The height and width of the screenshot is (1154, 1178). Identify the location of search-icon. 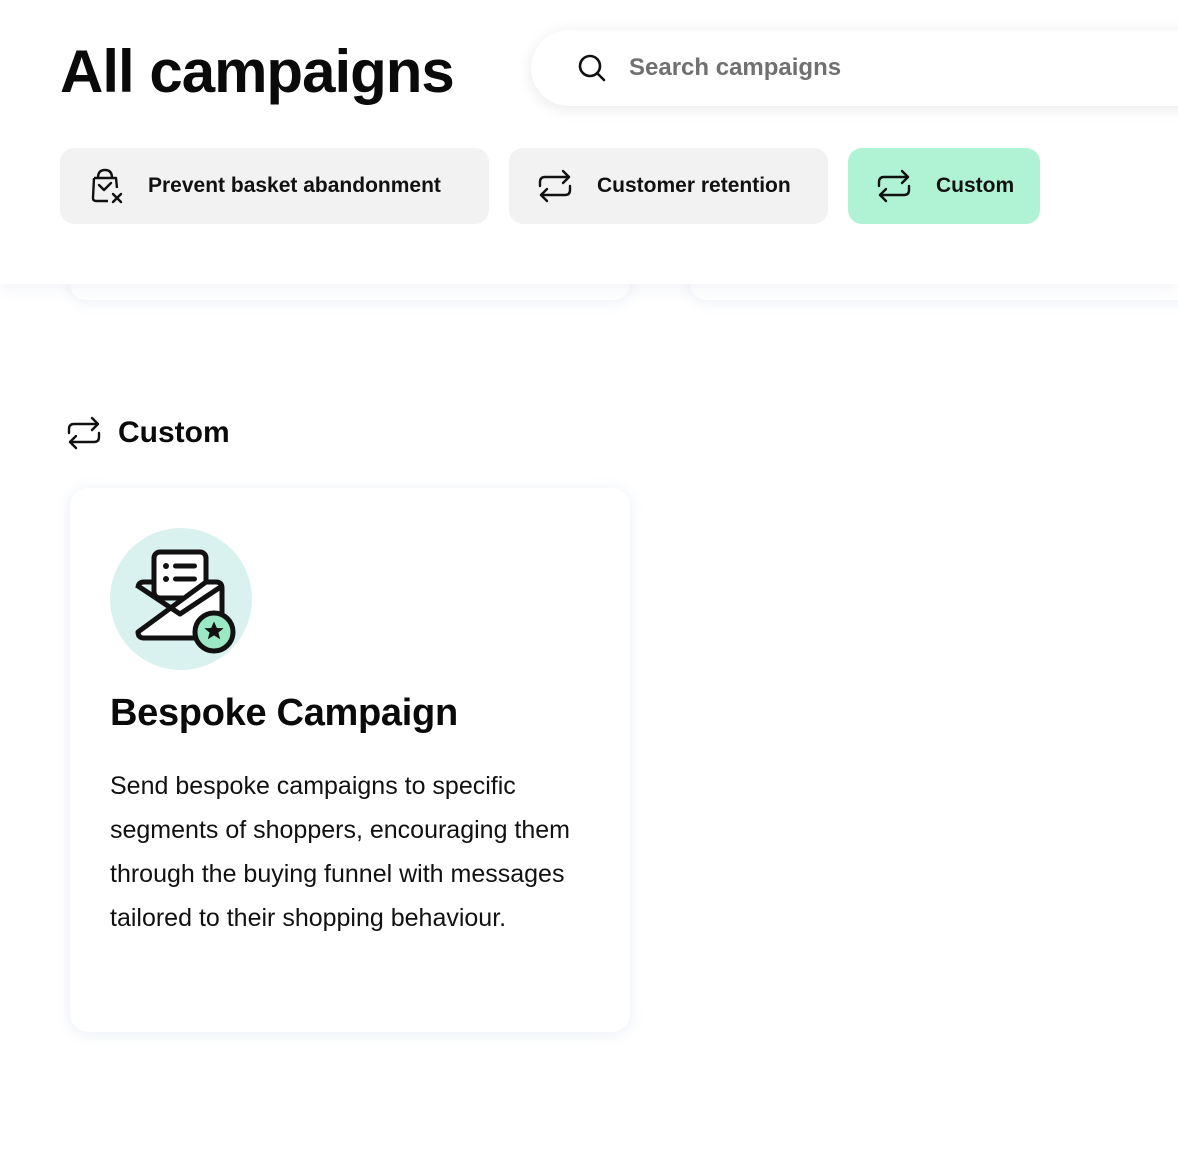
(592, 68).